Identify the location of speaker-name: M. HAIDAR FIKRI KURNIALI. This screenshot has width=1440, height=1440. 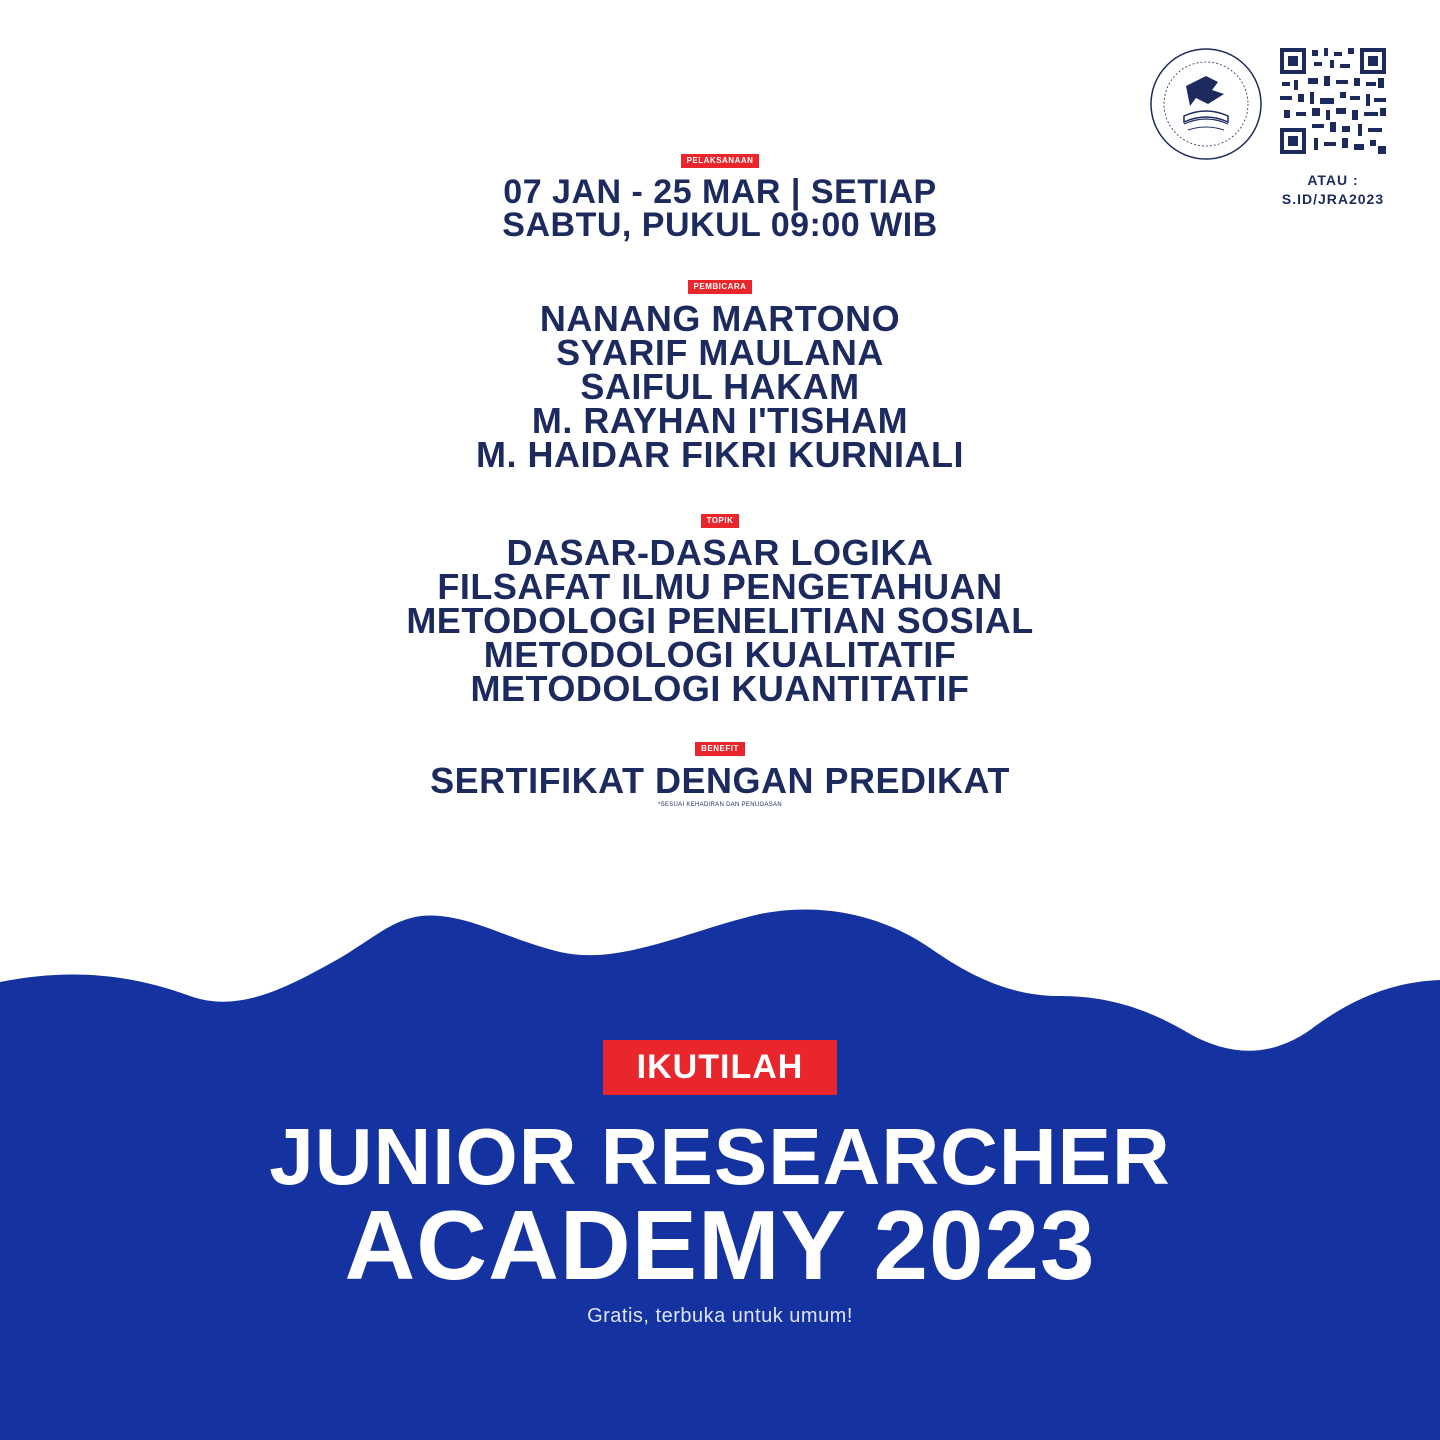
(720, 454).